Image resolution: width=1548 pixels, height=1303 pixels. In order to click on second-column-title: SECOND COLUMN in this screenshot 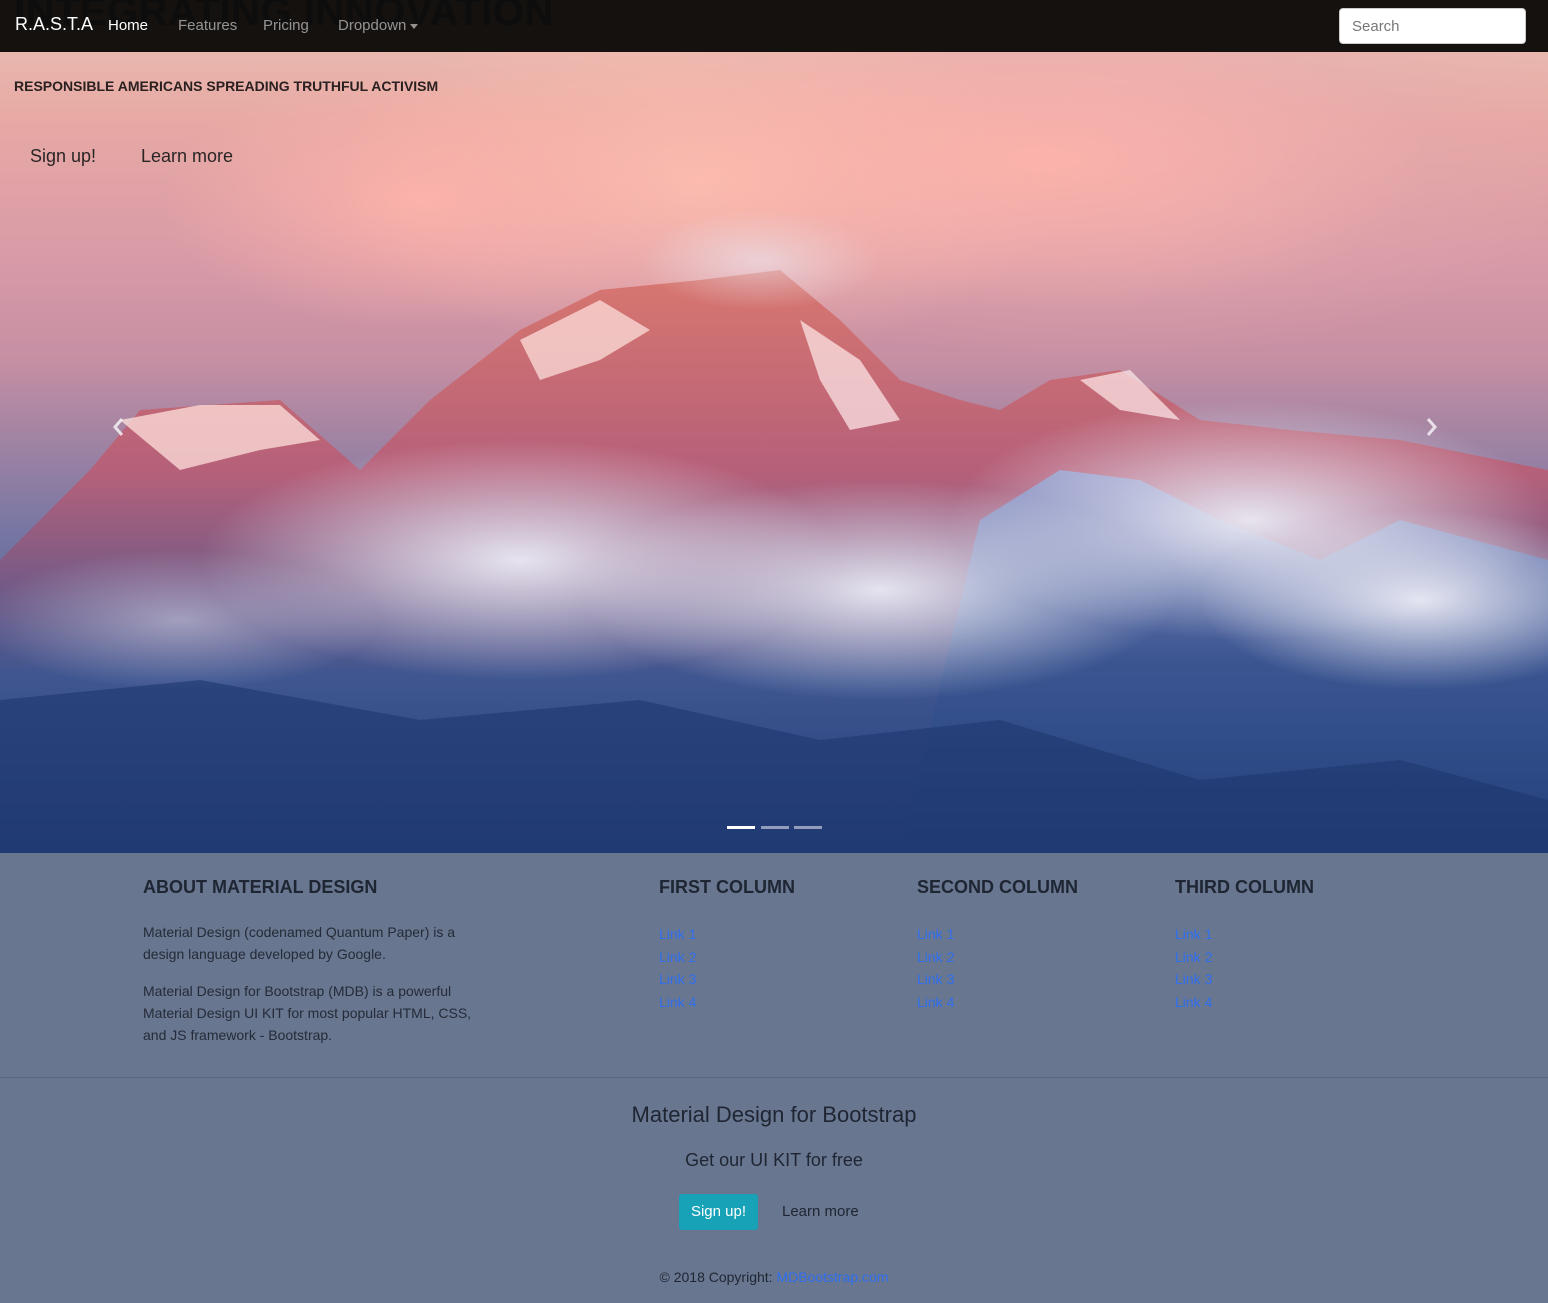, I will do `click(997, 887)`.